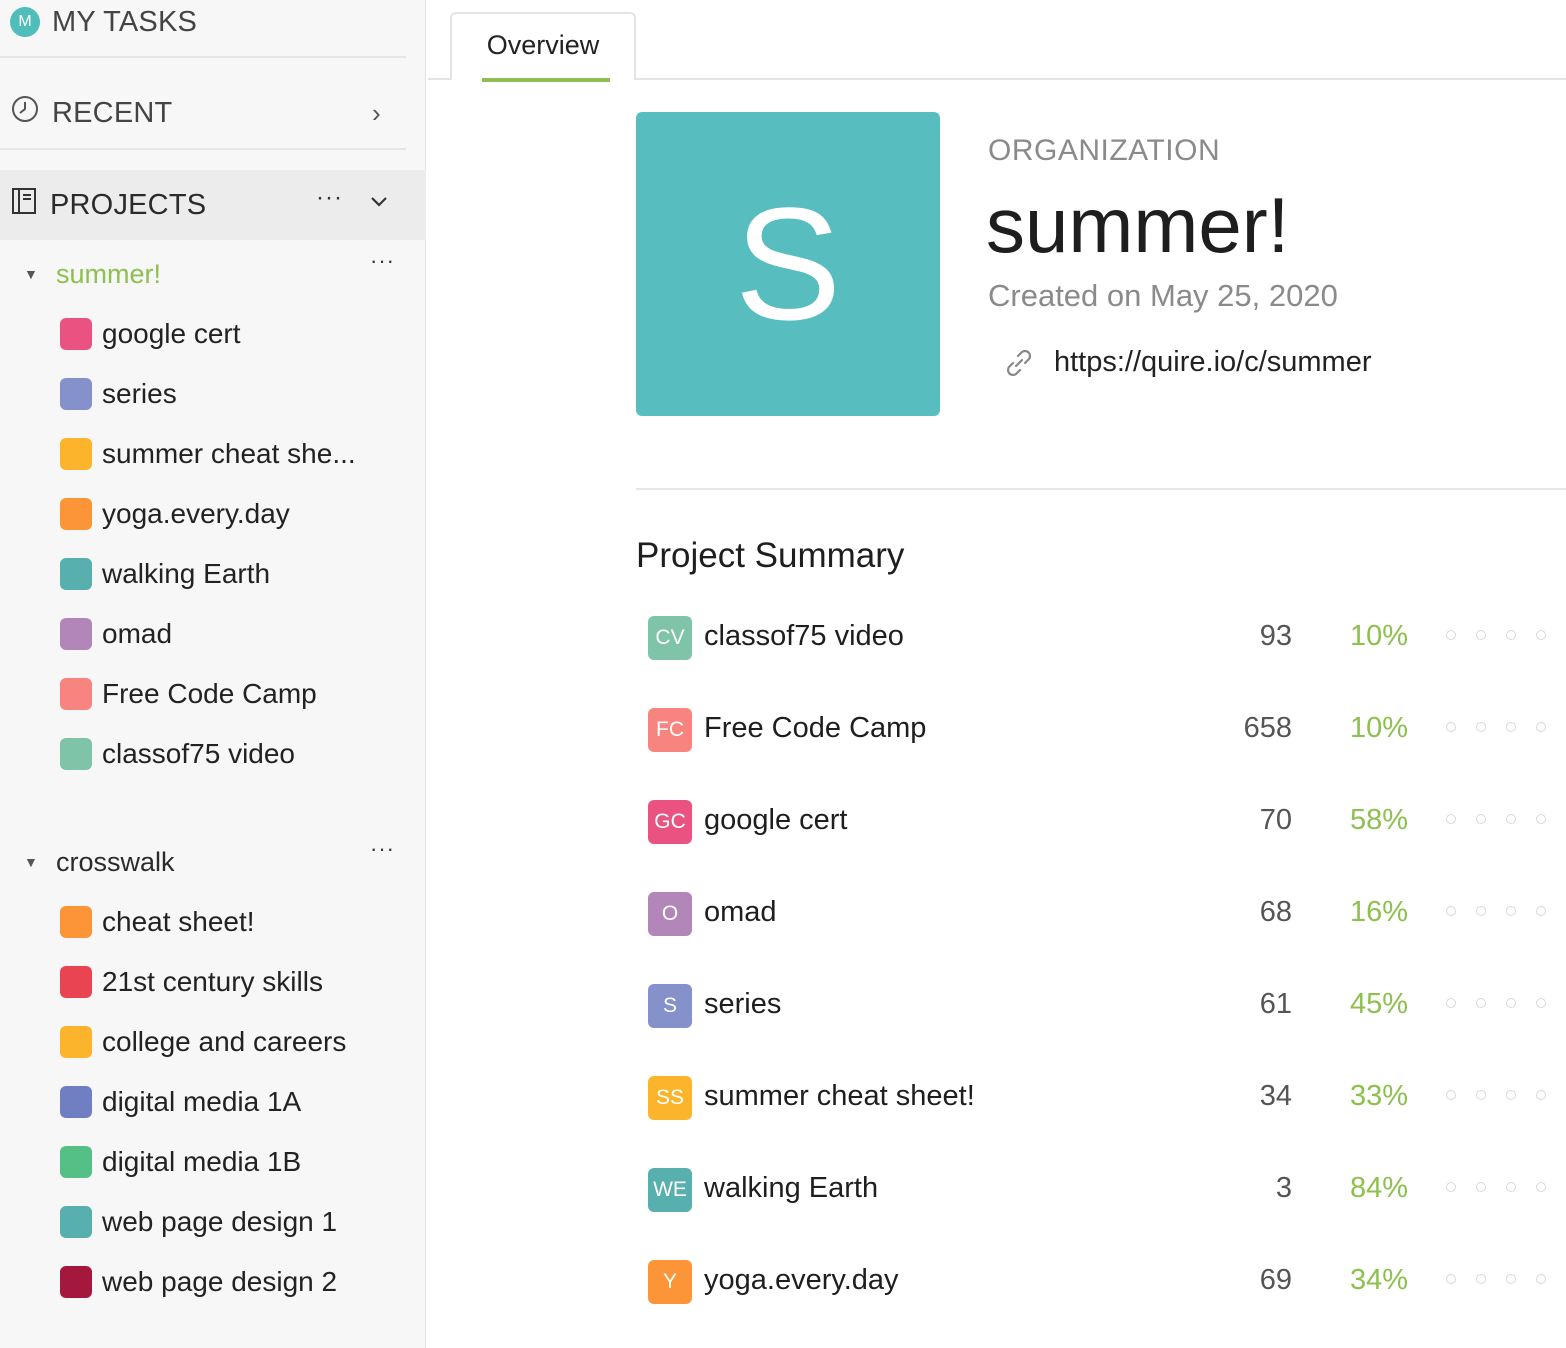 The image size is (1566, 1348). Describe the element at coordinates (1107, 1098) in the screenshot. I see `project-summary-row: SS summer cheat sheet! 34 33%` at that location.